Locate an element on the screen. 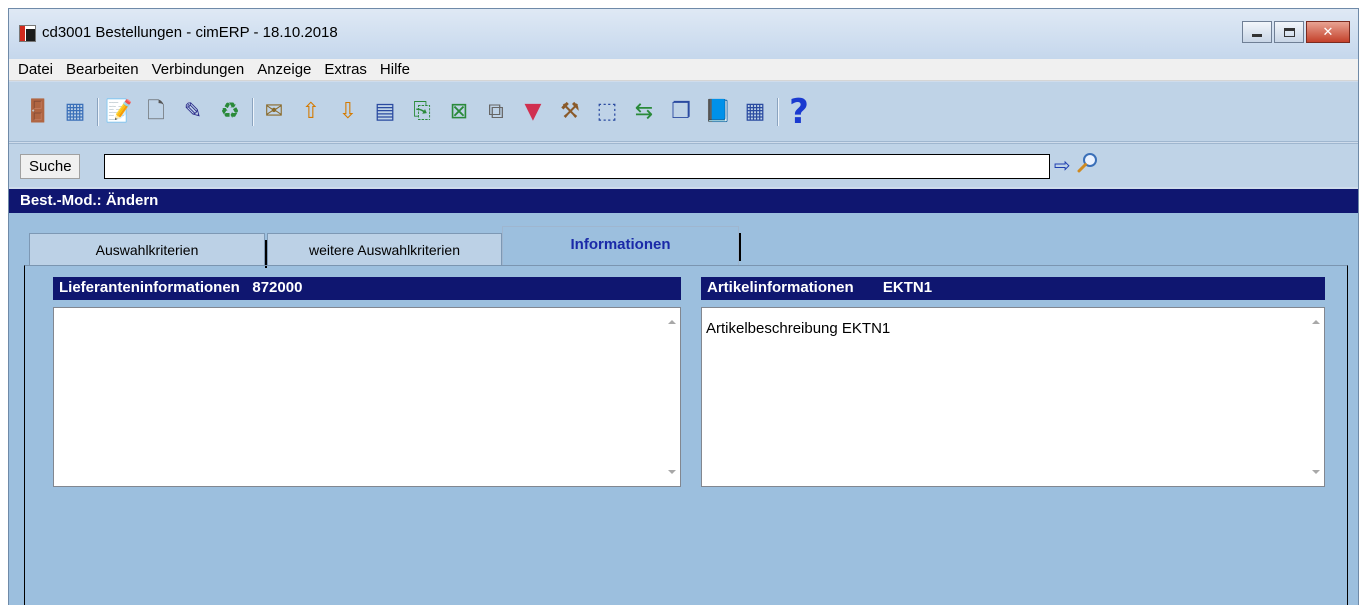 The height and width of the screenshot is (605, 1367). tab-label: Auswahlkriterien is located at coordinates (147, 250).